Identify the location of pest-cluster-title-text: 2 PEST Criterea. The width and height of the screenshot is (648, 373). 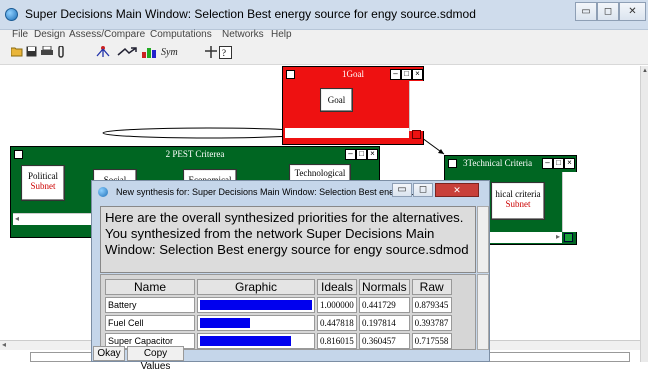
(195, 154).